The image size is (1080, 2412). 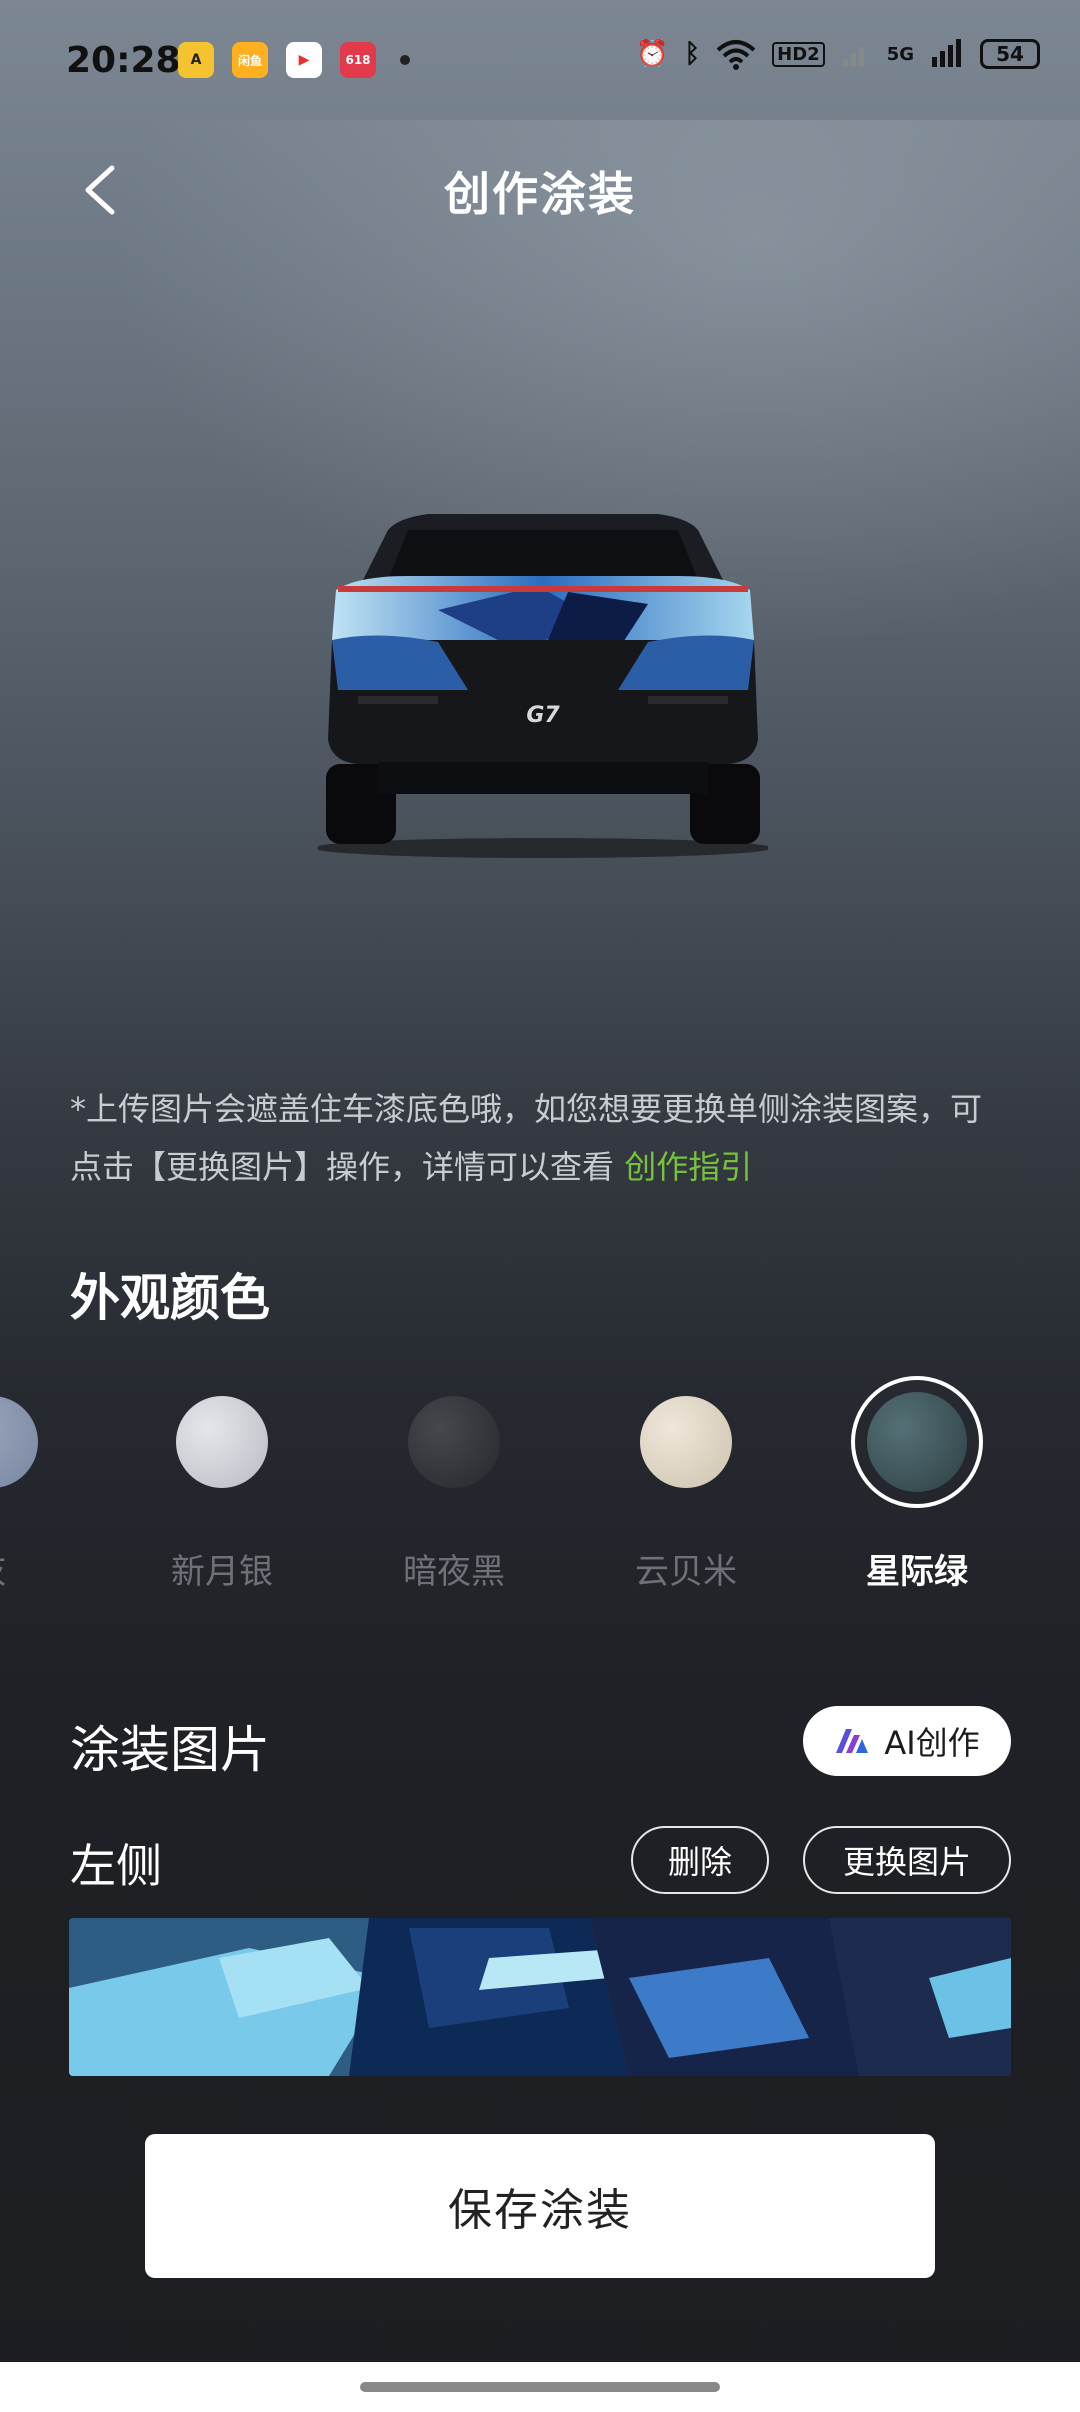 I want to click on wifi-icon, so click(x=736, y=55).